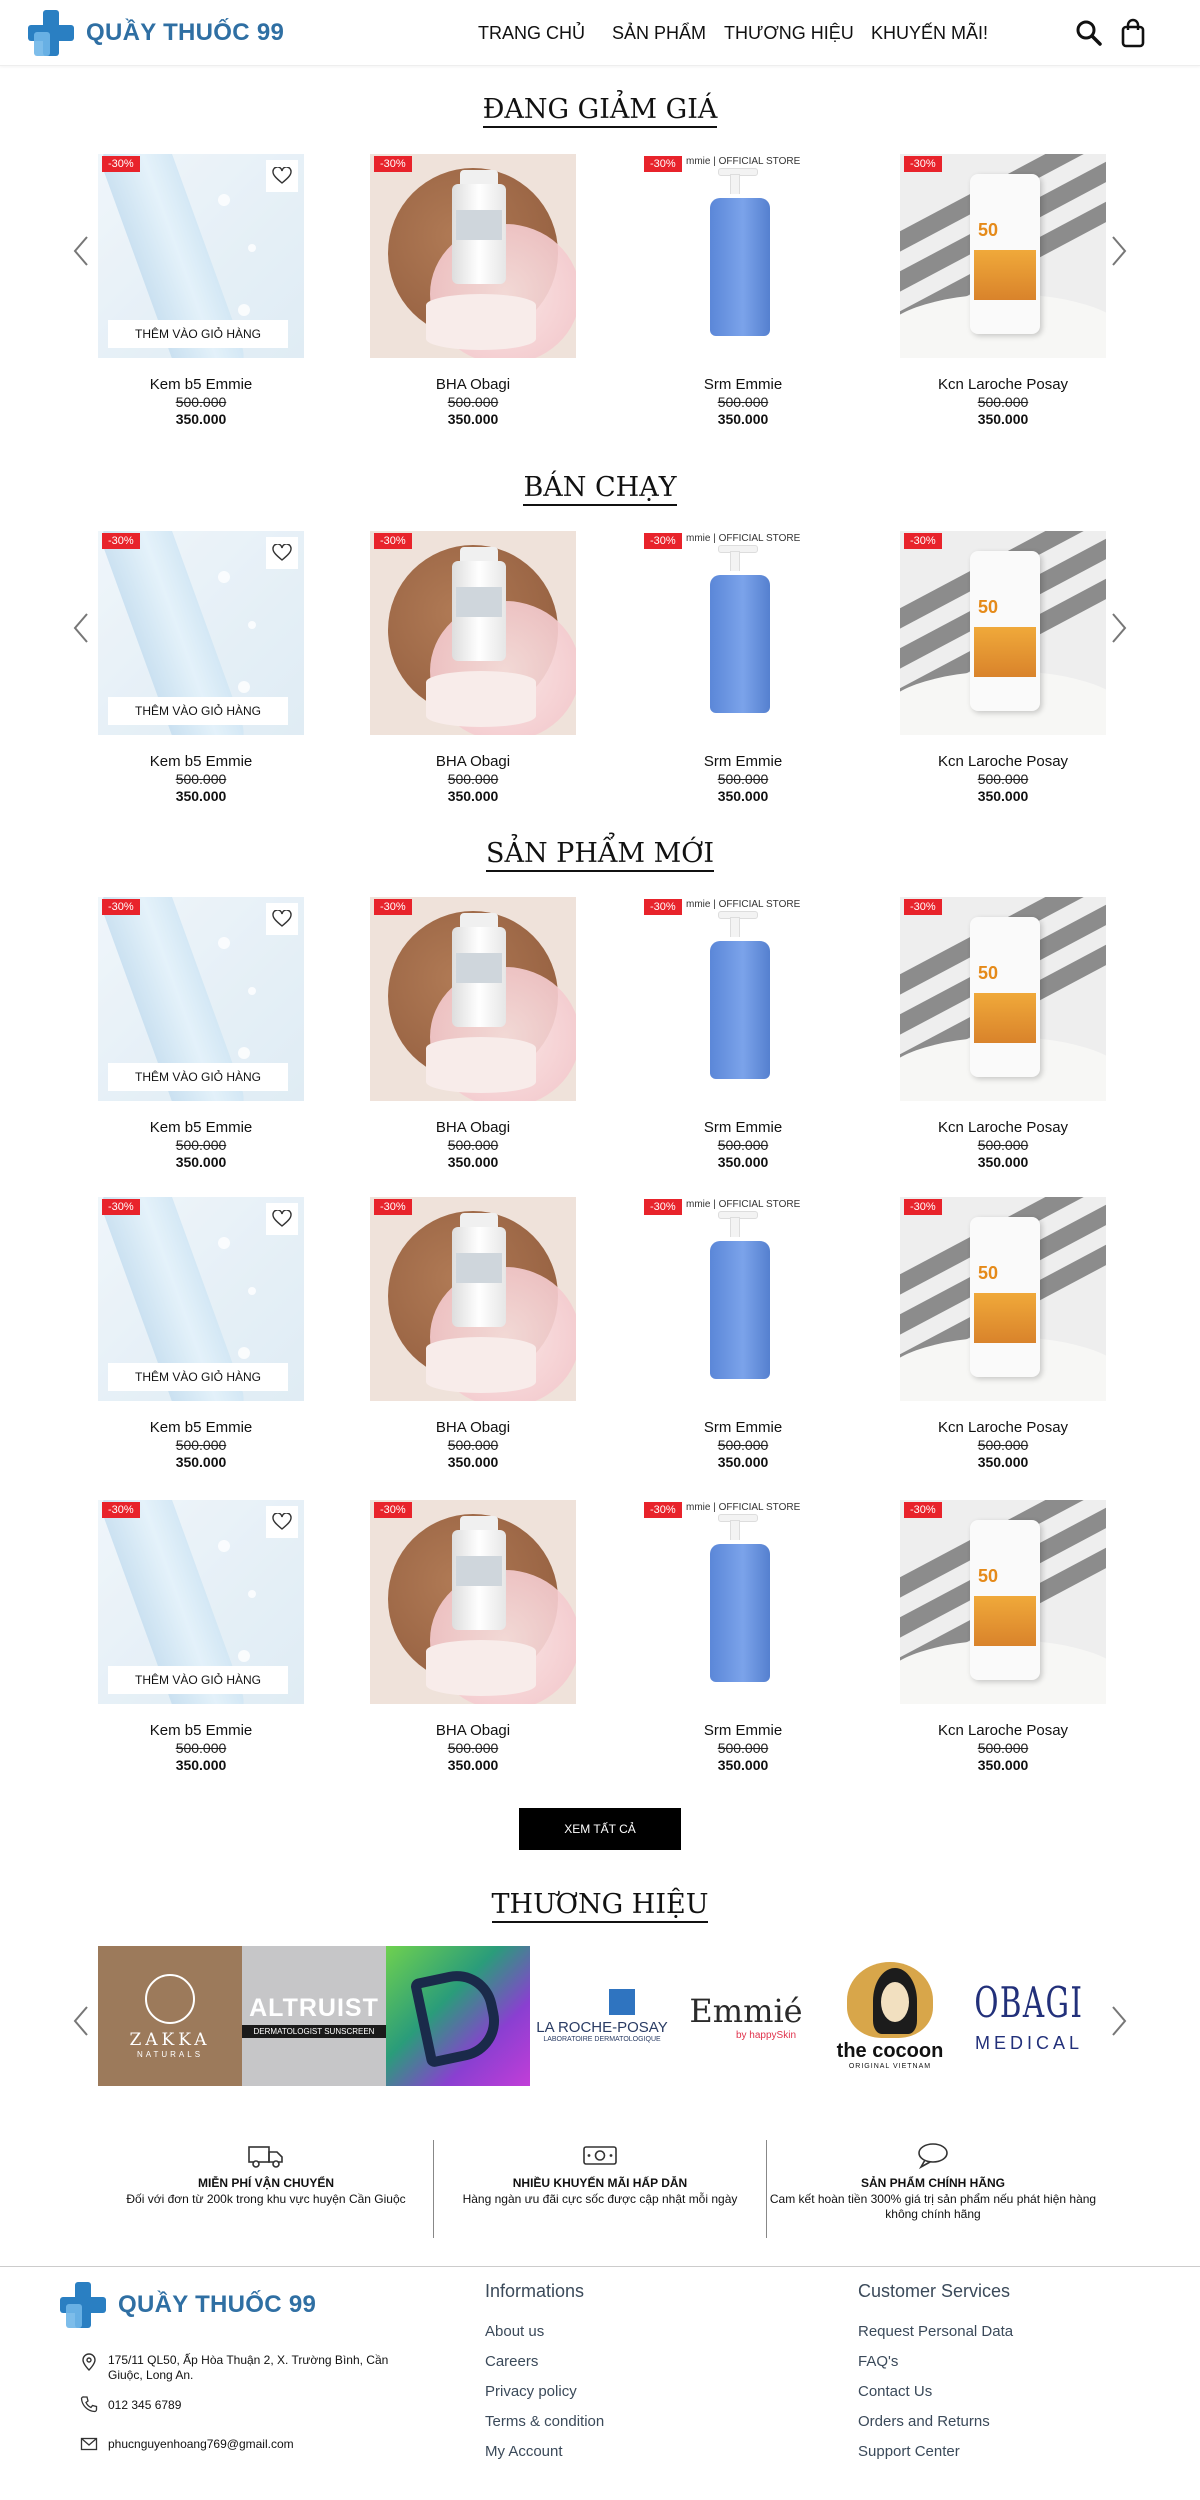 This screenshot has height=2500, width=1200. What do you see at coordinates (929, 33) in the screenshot?
I see `nav-promotions: KHUYẾN MÃI!` at bounding box center [929, 33].